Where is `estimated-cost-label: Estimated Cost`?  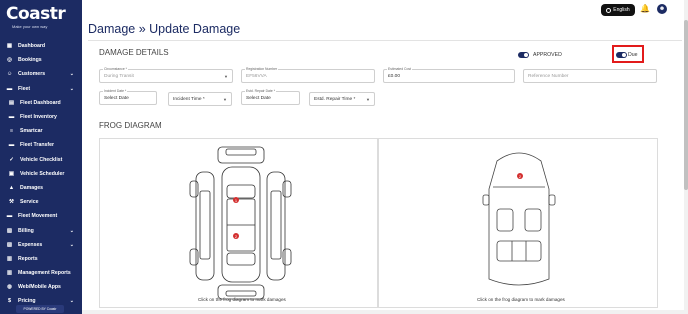
estimated-cost-label: Estimated Cost is located at coordinates (399, 69).